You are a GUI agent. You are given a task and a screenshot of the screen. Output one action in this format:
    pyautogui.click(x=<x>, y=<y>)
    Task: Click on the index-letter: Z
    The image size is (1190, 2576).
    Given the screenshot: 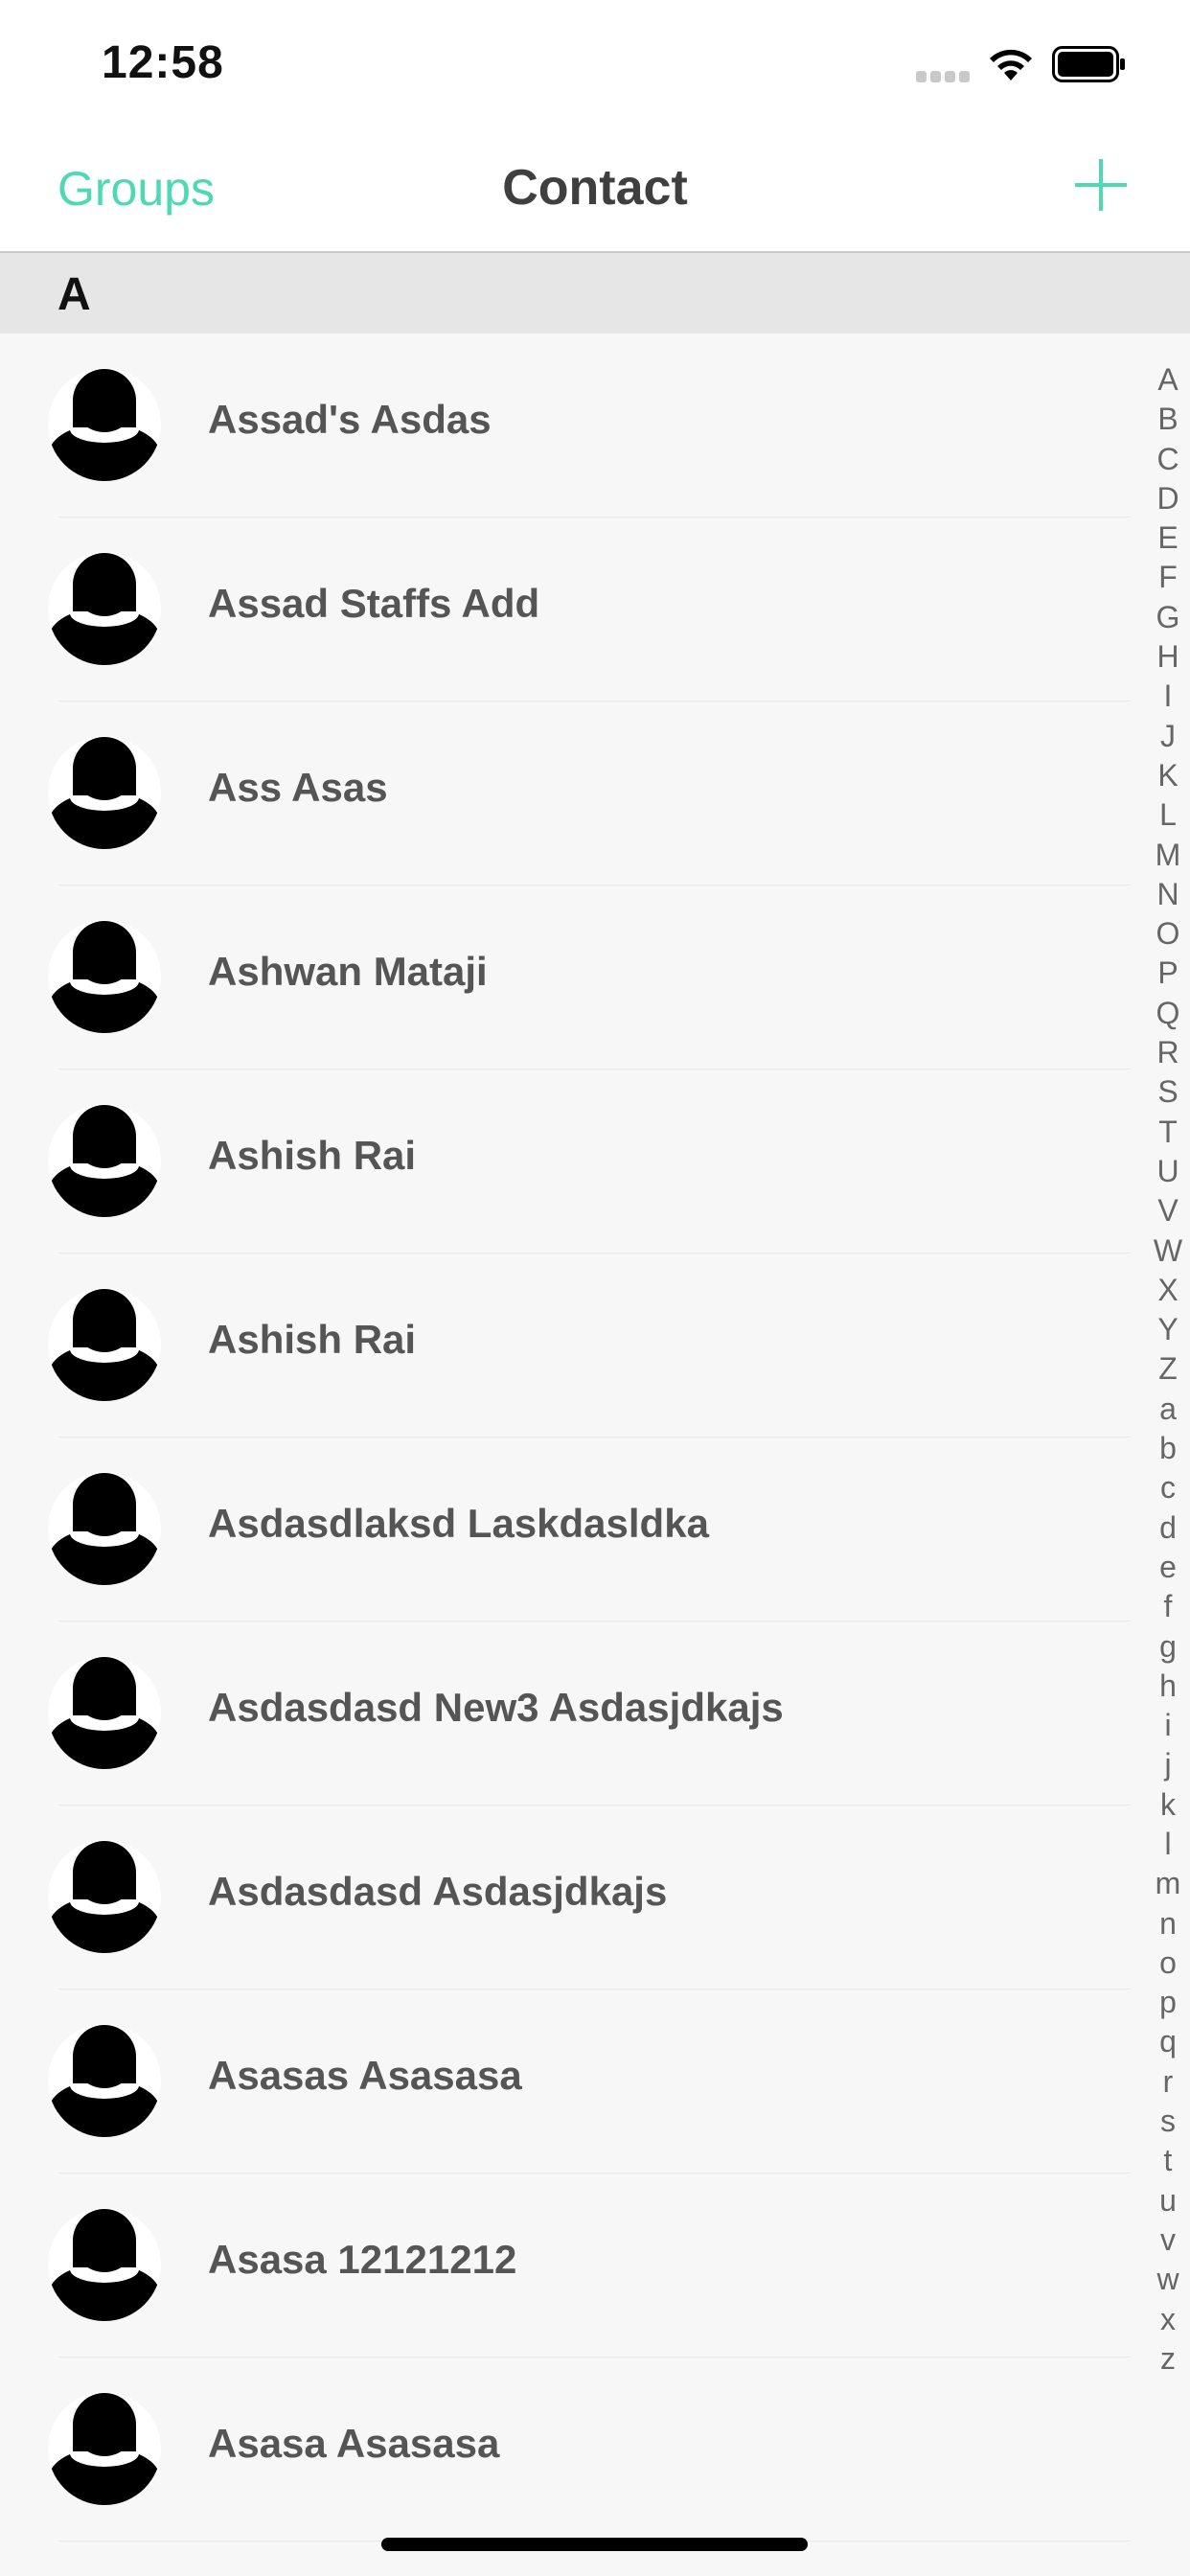 What is the action you would take?
    pyautogui.click(x=1168, y=1369)
    